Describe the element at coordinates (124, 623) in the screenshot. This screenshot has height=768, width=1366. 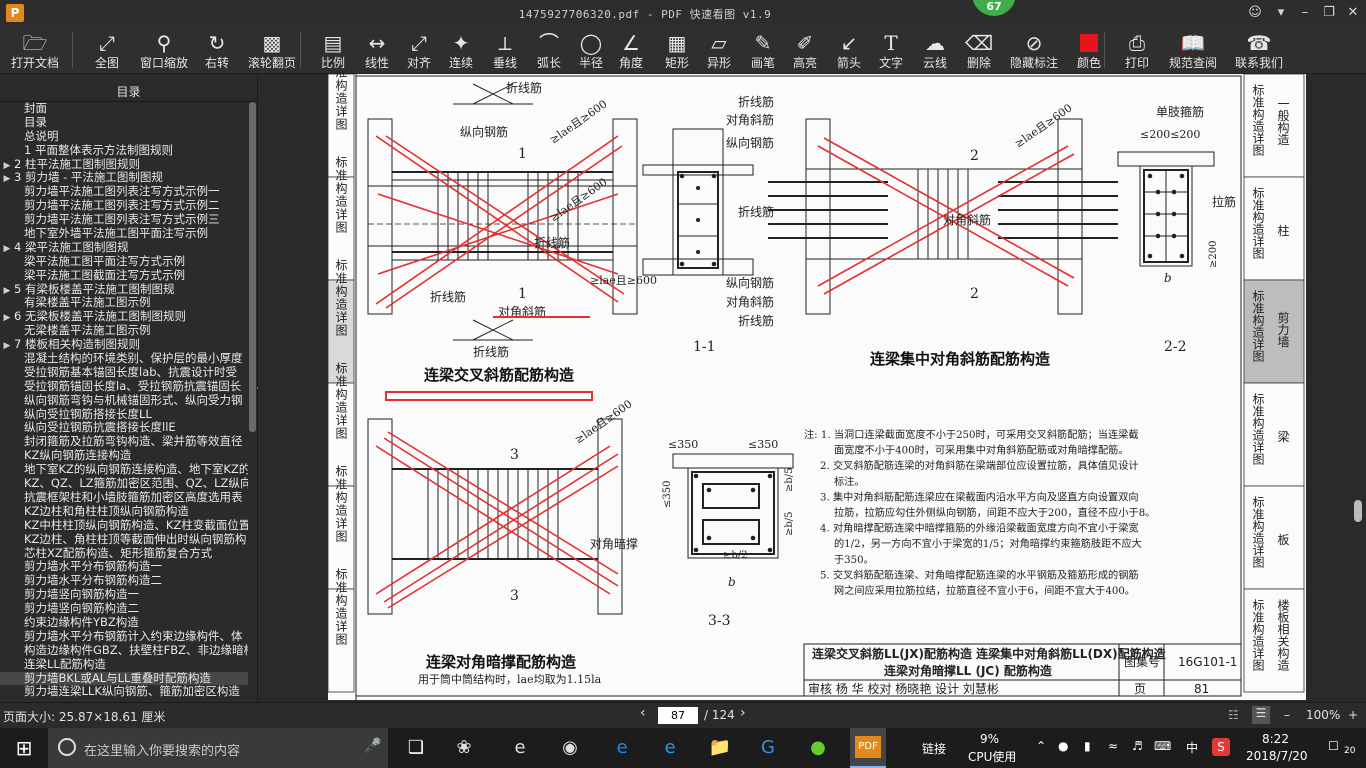
I see `toc-item: 约束边缘构件YBZ构造` at that location.